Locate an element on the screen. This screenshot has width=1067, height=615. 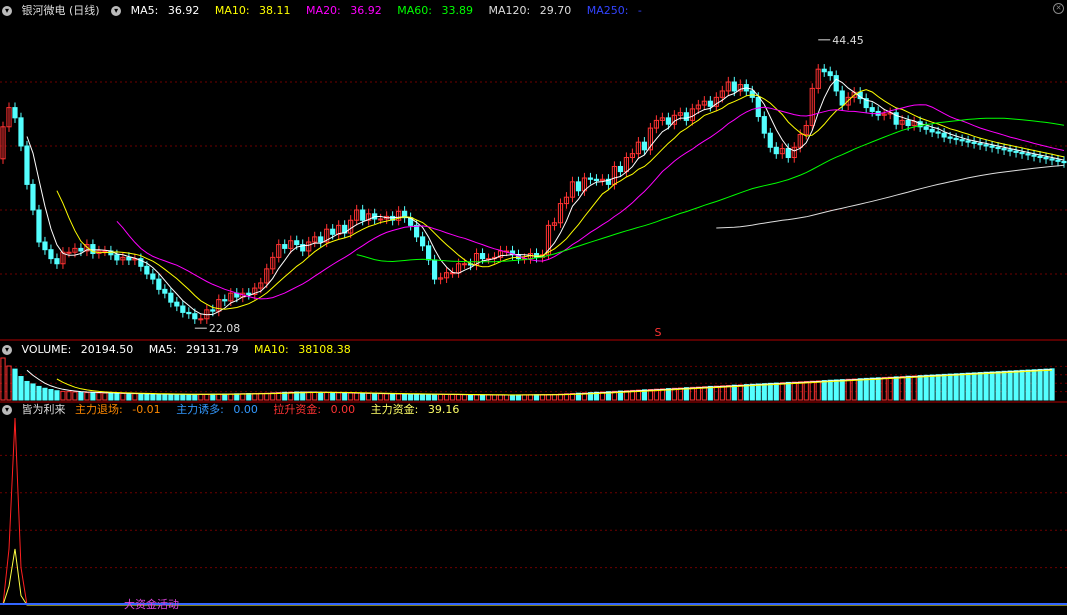
close-icon: ✕ is located at coordinates (1058, 8).